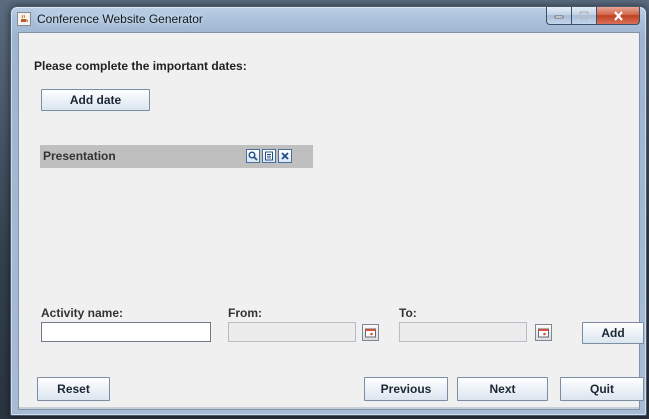  I want to click on window-title: Conference Website Generator, so click(120, 19).